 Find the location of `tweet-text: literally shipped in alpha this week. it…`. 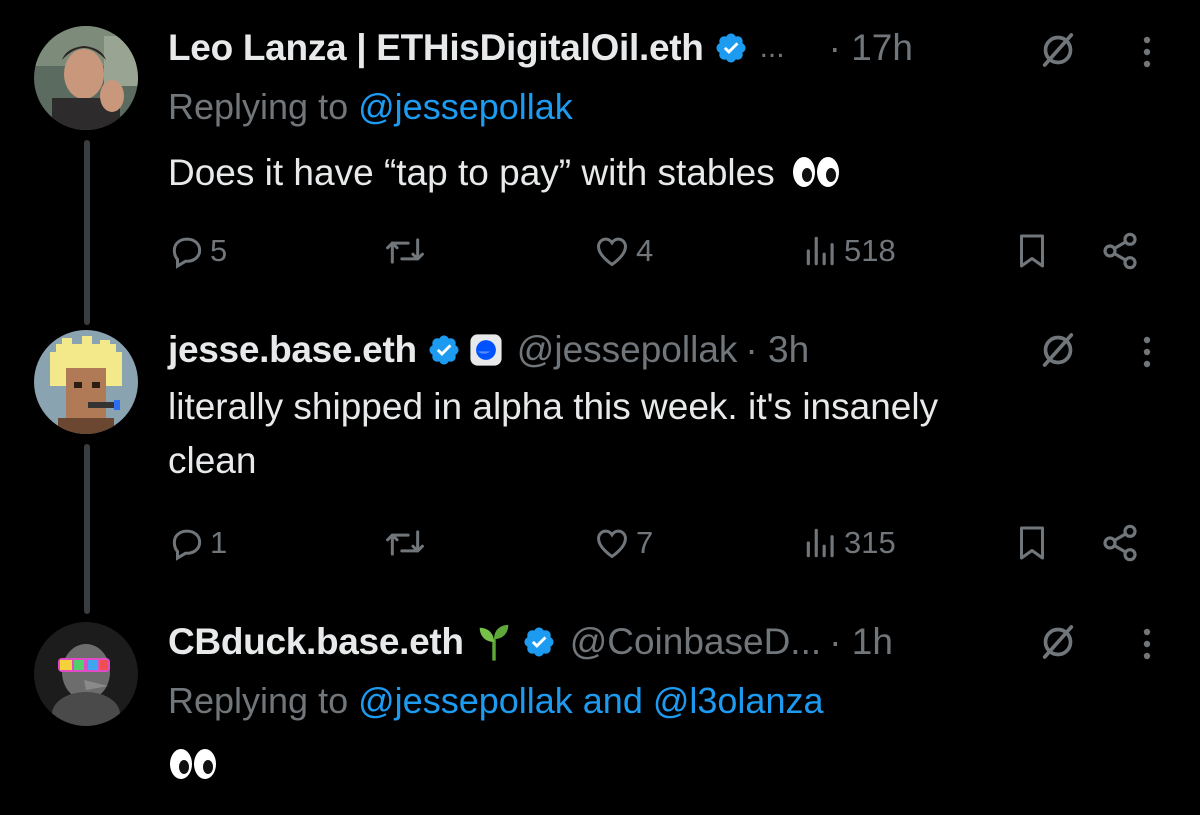

tweet-text: literally shipped in alpha this week. it… is located at coordinates (648, 434).